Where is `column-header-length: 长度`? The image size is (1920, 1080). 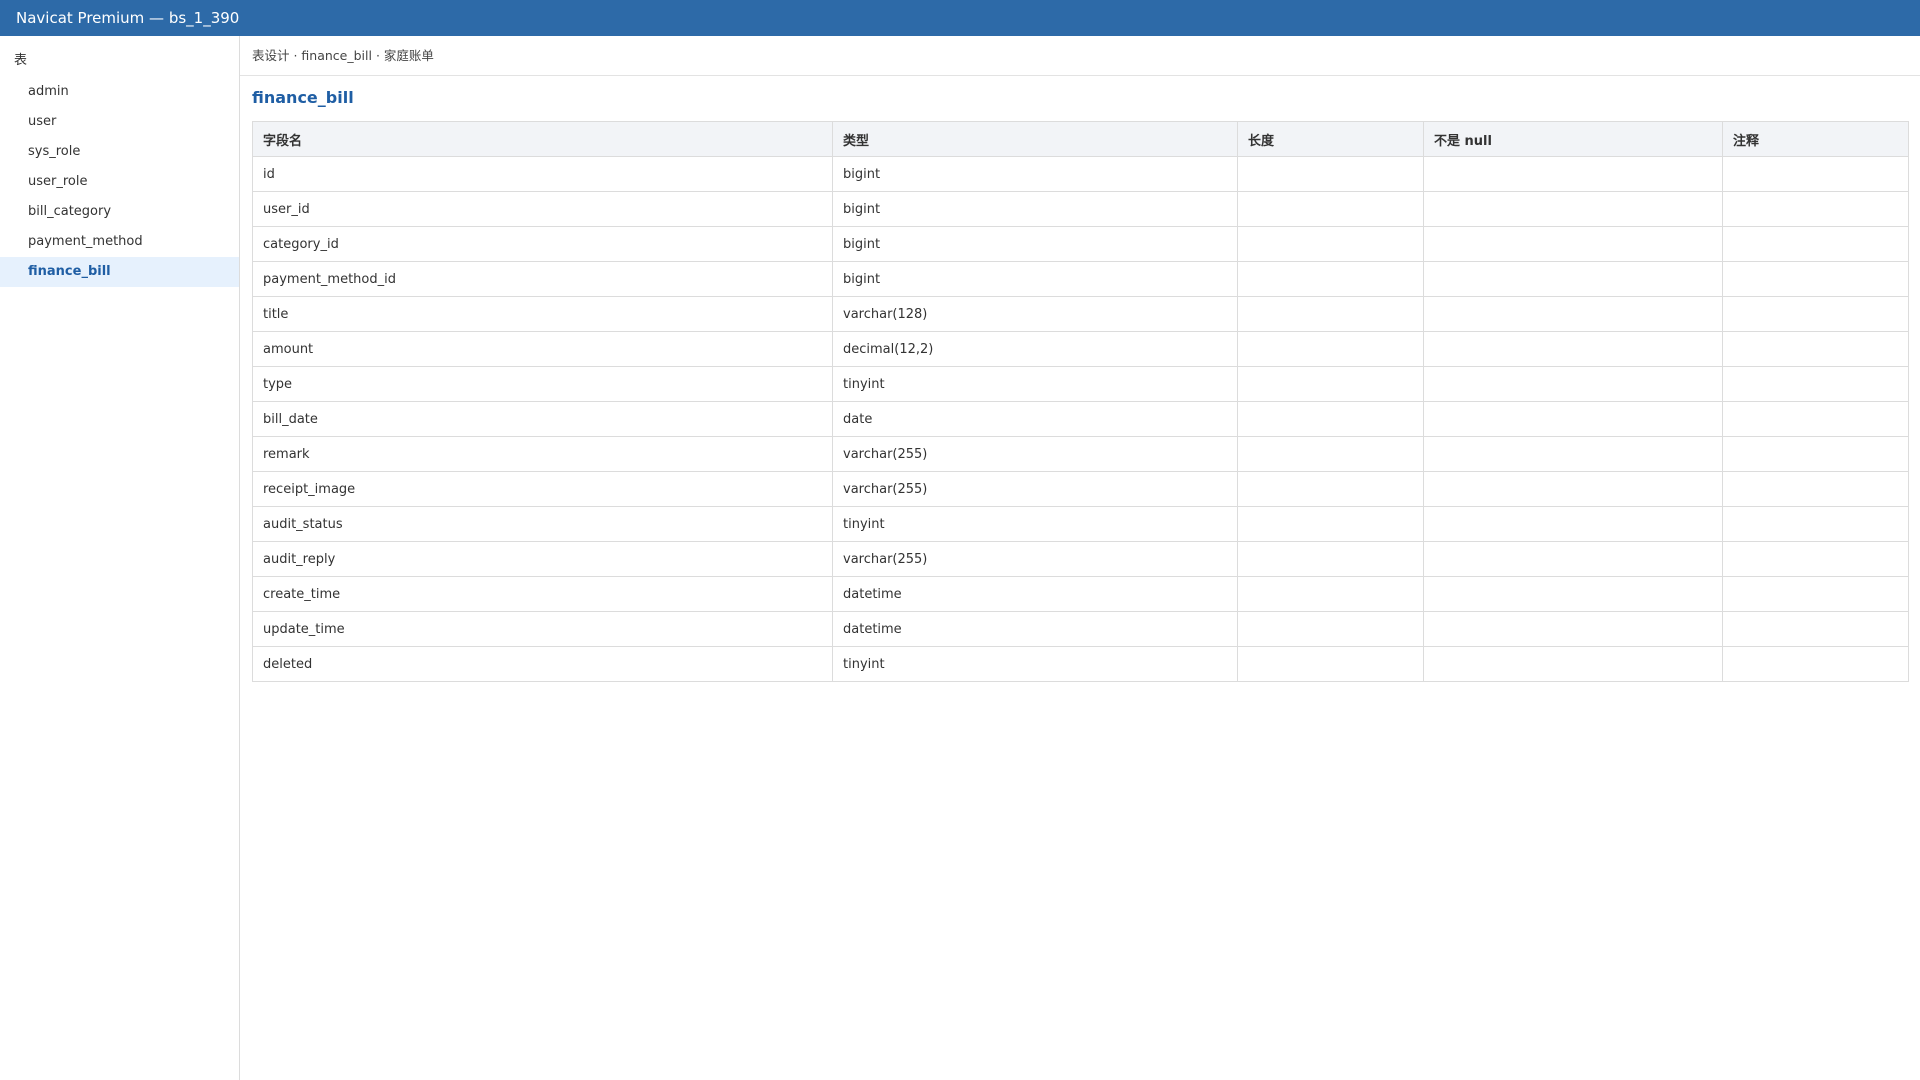 column-header-length: 长度 is located at coordinates (1330, 139).